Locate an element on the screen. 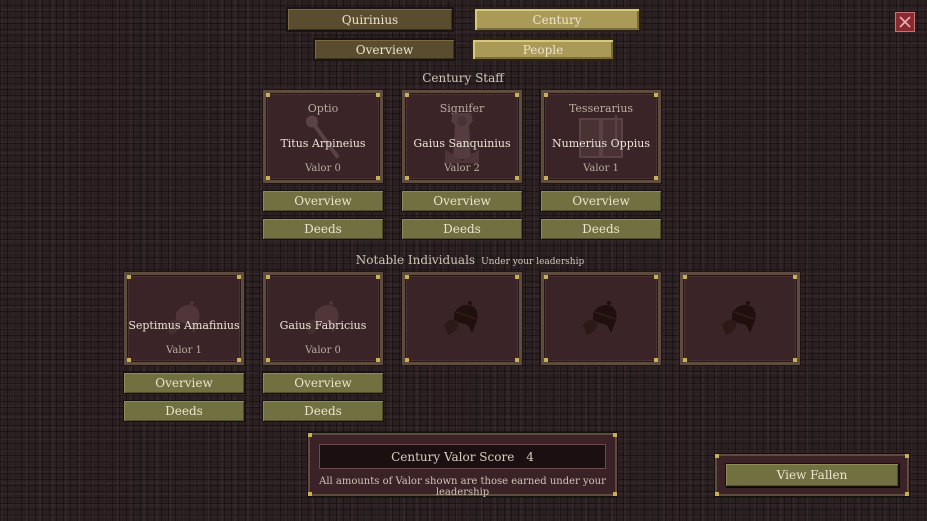 The width and height of the screenshot is (927, 521). notable-card: Septimus Amafinius Valor 1 is located at coordinates (184, 318).